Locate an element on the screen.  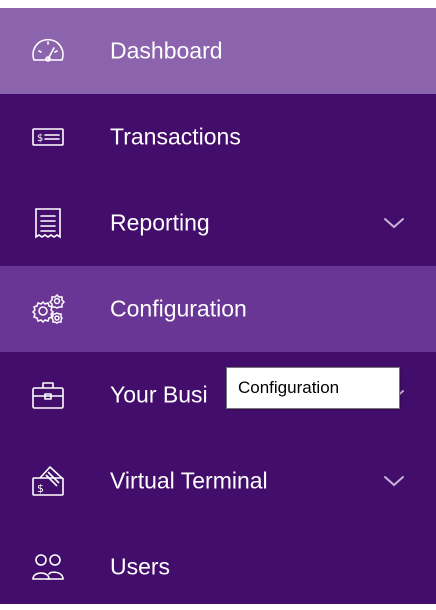
users-icon is located at coordinates (48, 567).